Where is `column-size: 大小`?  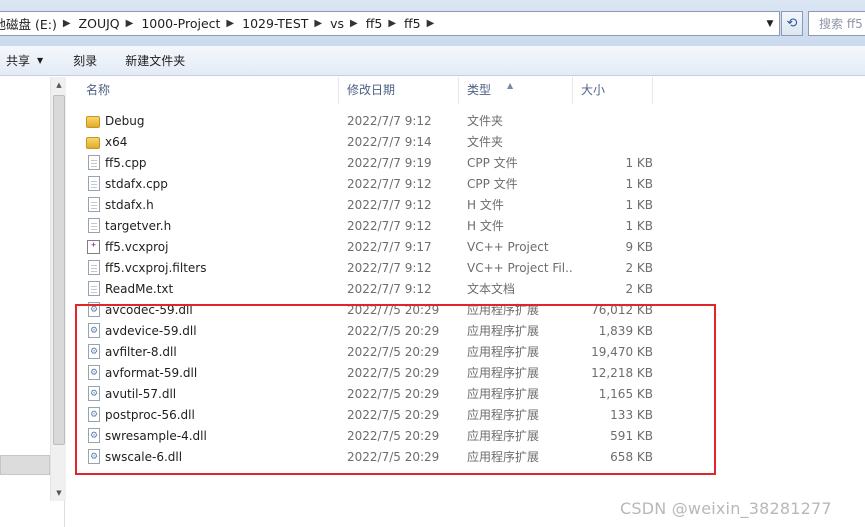 column-size: 大小 is located at coordinates (613, 90).